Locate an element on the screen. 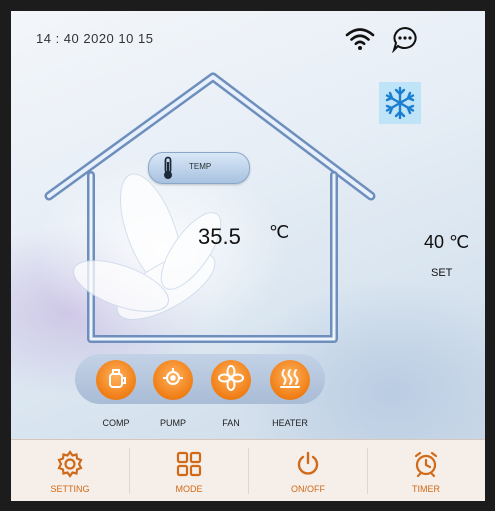 Image resolution: width=495 pixels, height=511 pixels. current-temperature: 35.5 is located at coordinates (219, 236).